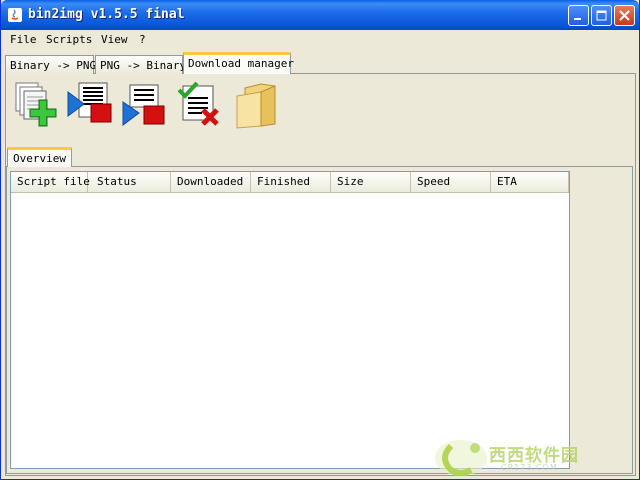 This screenshot has height=480, width=640. I want to click on column-eta: ETA, so click(530, 182).